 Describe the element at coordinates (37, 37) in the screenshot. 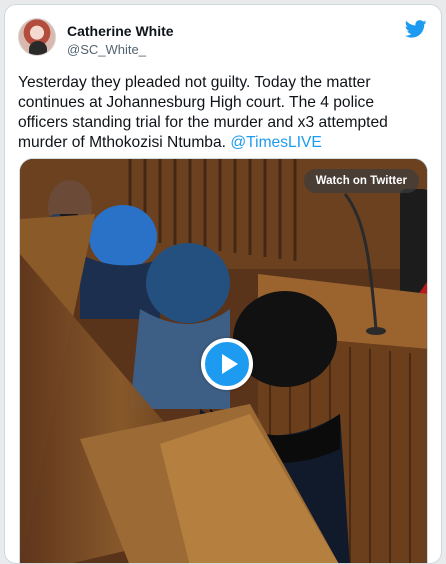

I see `avatar` at that location.